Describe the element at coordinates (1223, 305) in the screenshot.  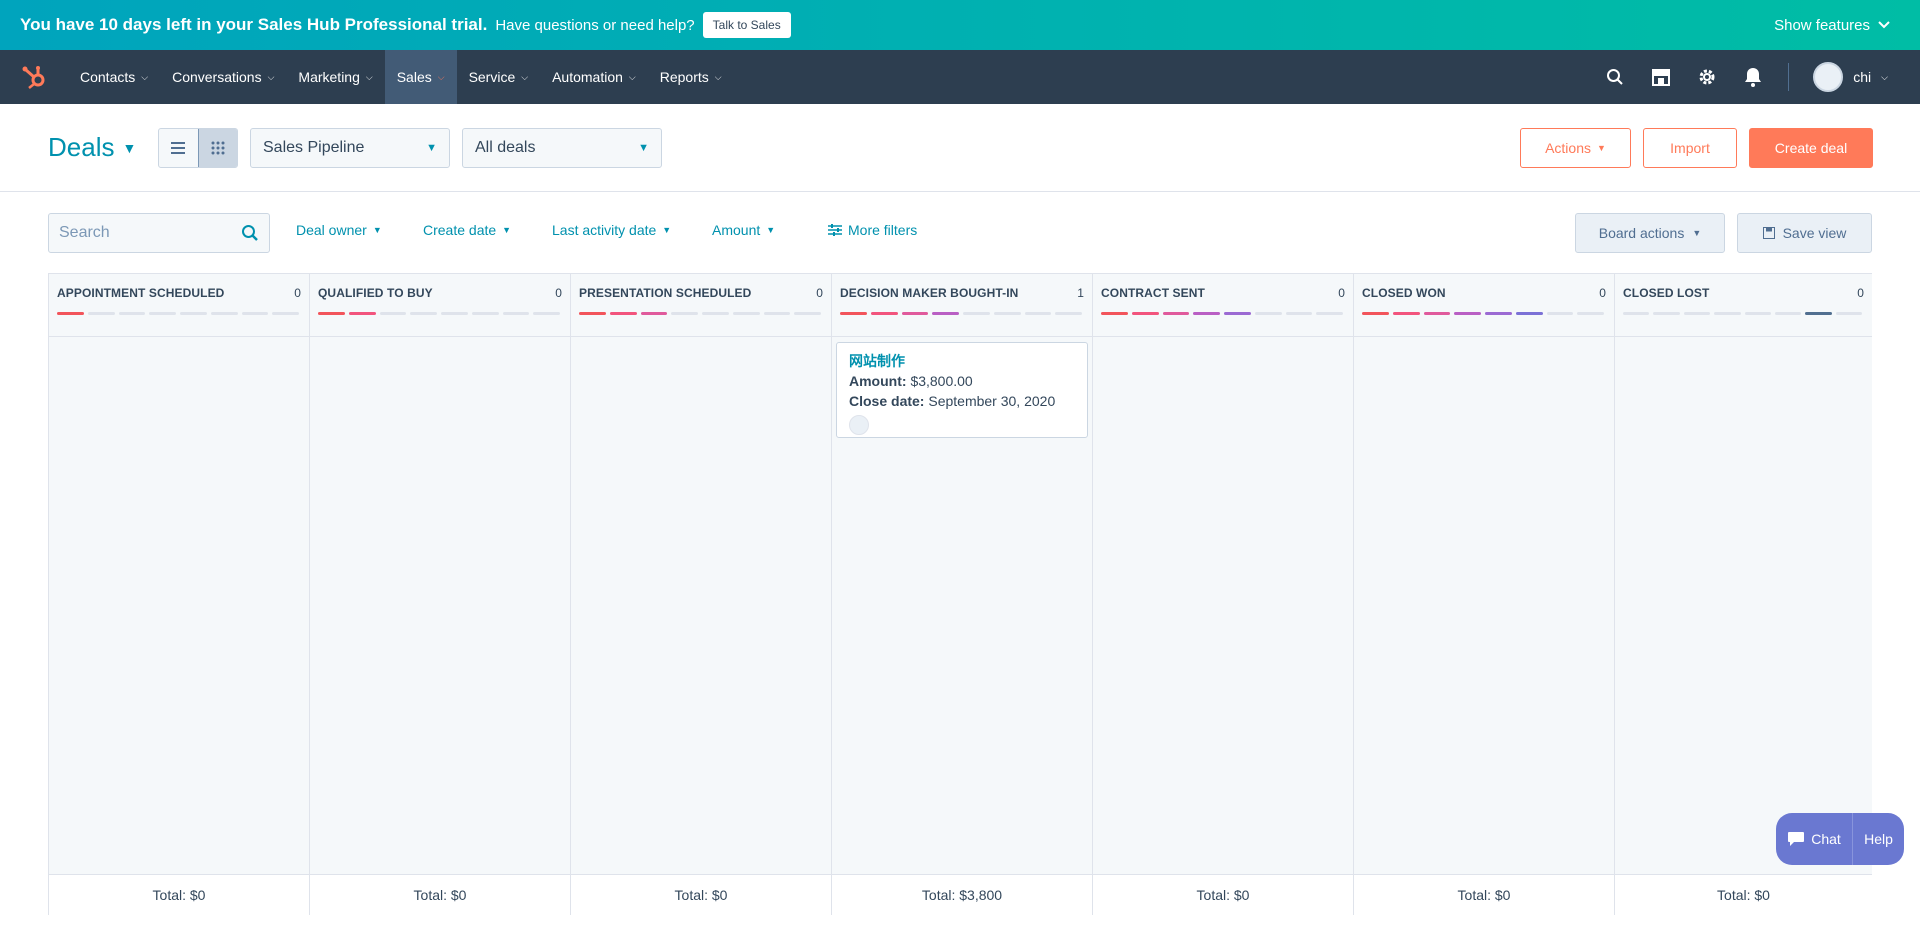
I see `column-header: CONTRACT SENT 0` at that location.